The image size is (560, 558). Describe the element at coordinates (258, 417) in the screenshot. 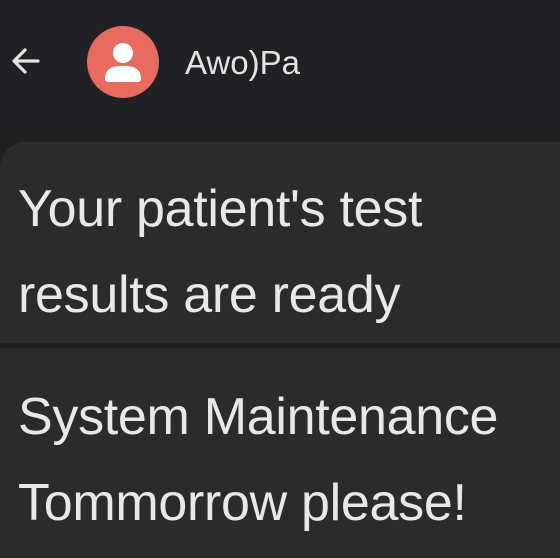

I see `message-line: System Maintenance` at that location.